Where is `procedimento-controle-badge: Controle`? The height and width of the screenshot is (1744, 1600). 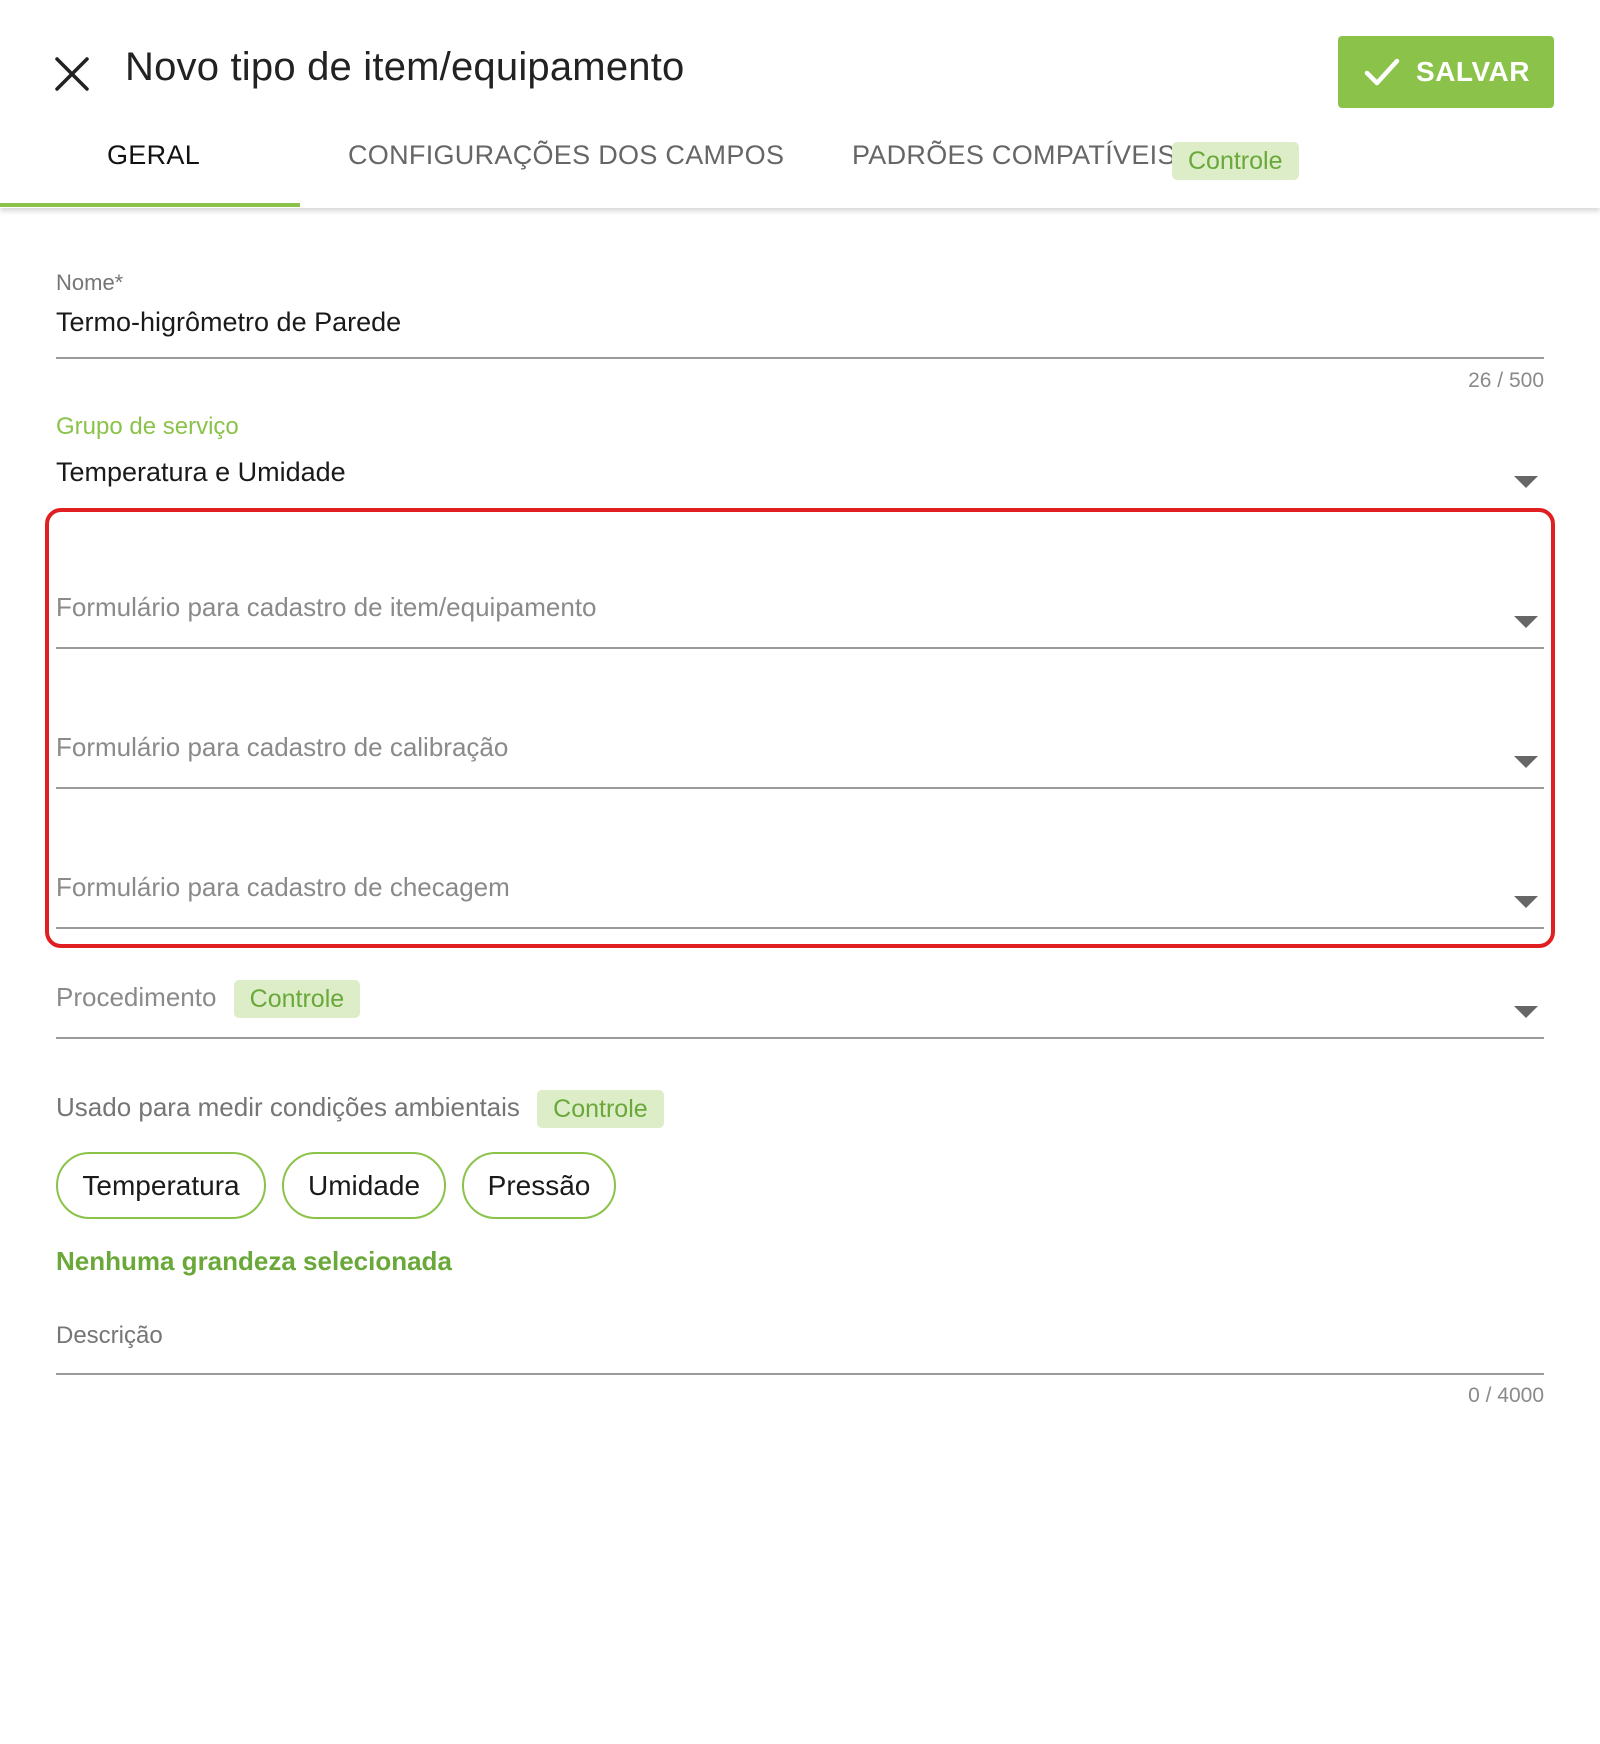 procedimento-controle-badge: Controle is located at coordinates (297, 999).